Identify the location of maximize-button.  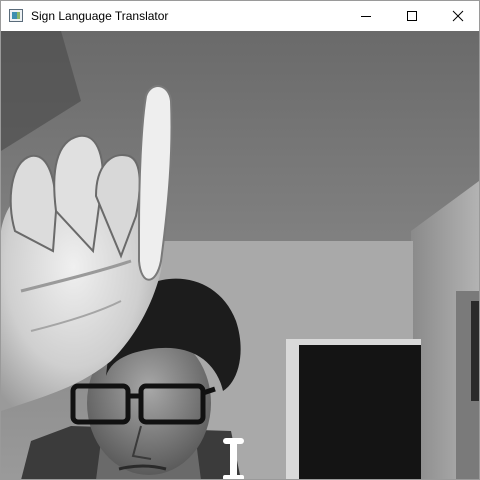
(412, 16).